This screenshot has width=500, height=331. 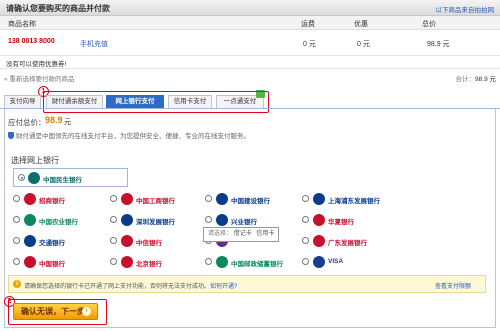 What do you see at coordinates (67, 122) in the screenshot?
I see `amount-unit: 元` at bounding box center [67, 122].